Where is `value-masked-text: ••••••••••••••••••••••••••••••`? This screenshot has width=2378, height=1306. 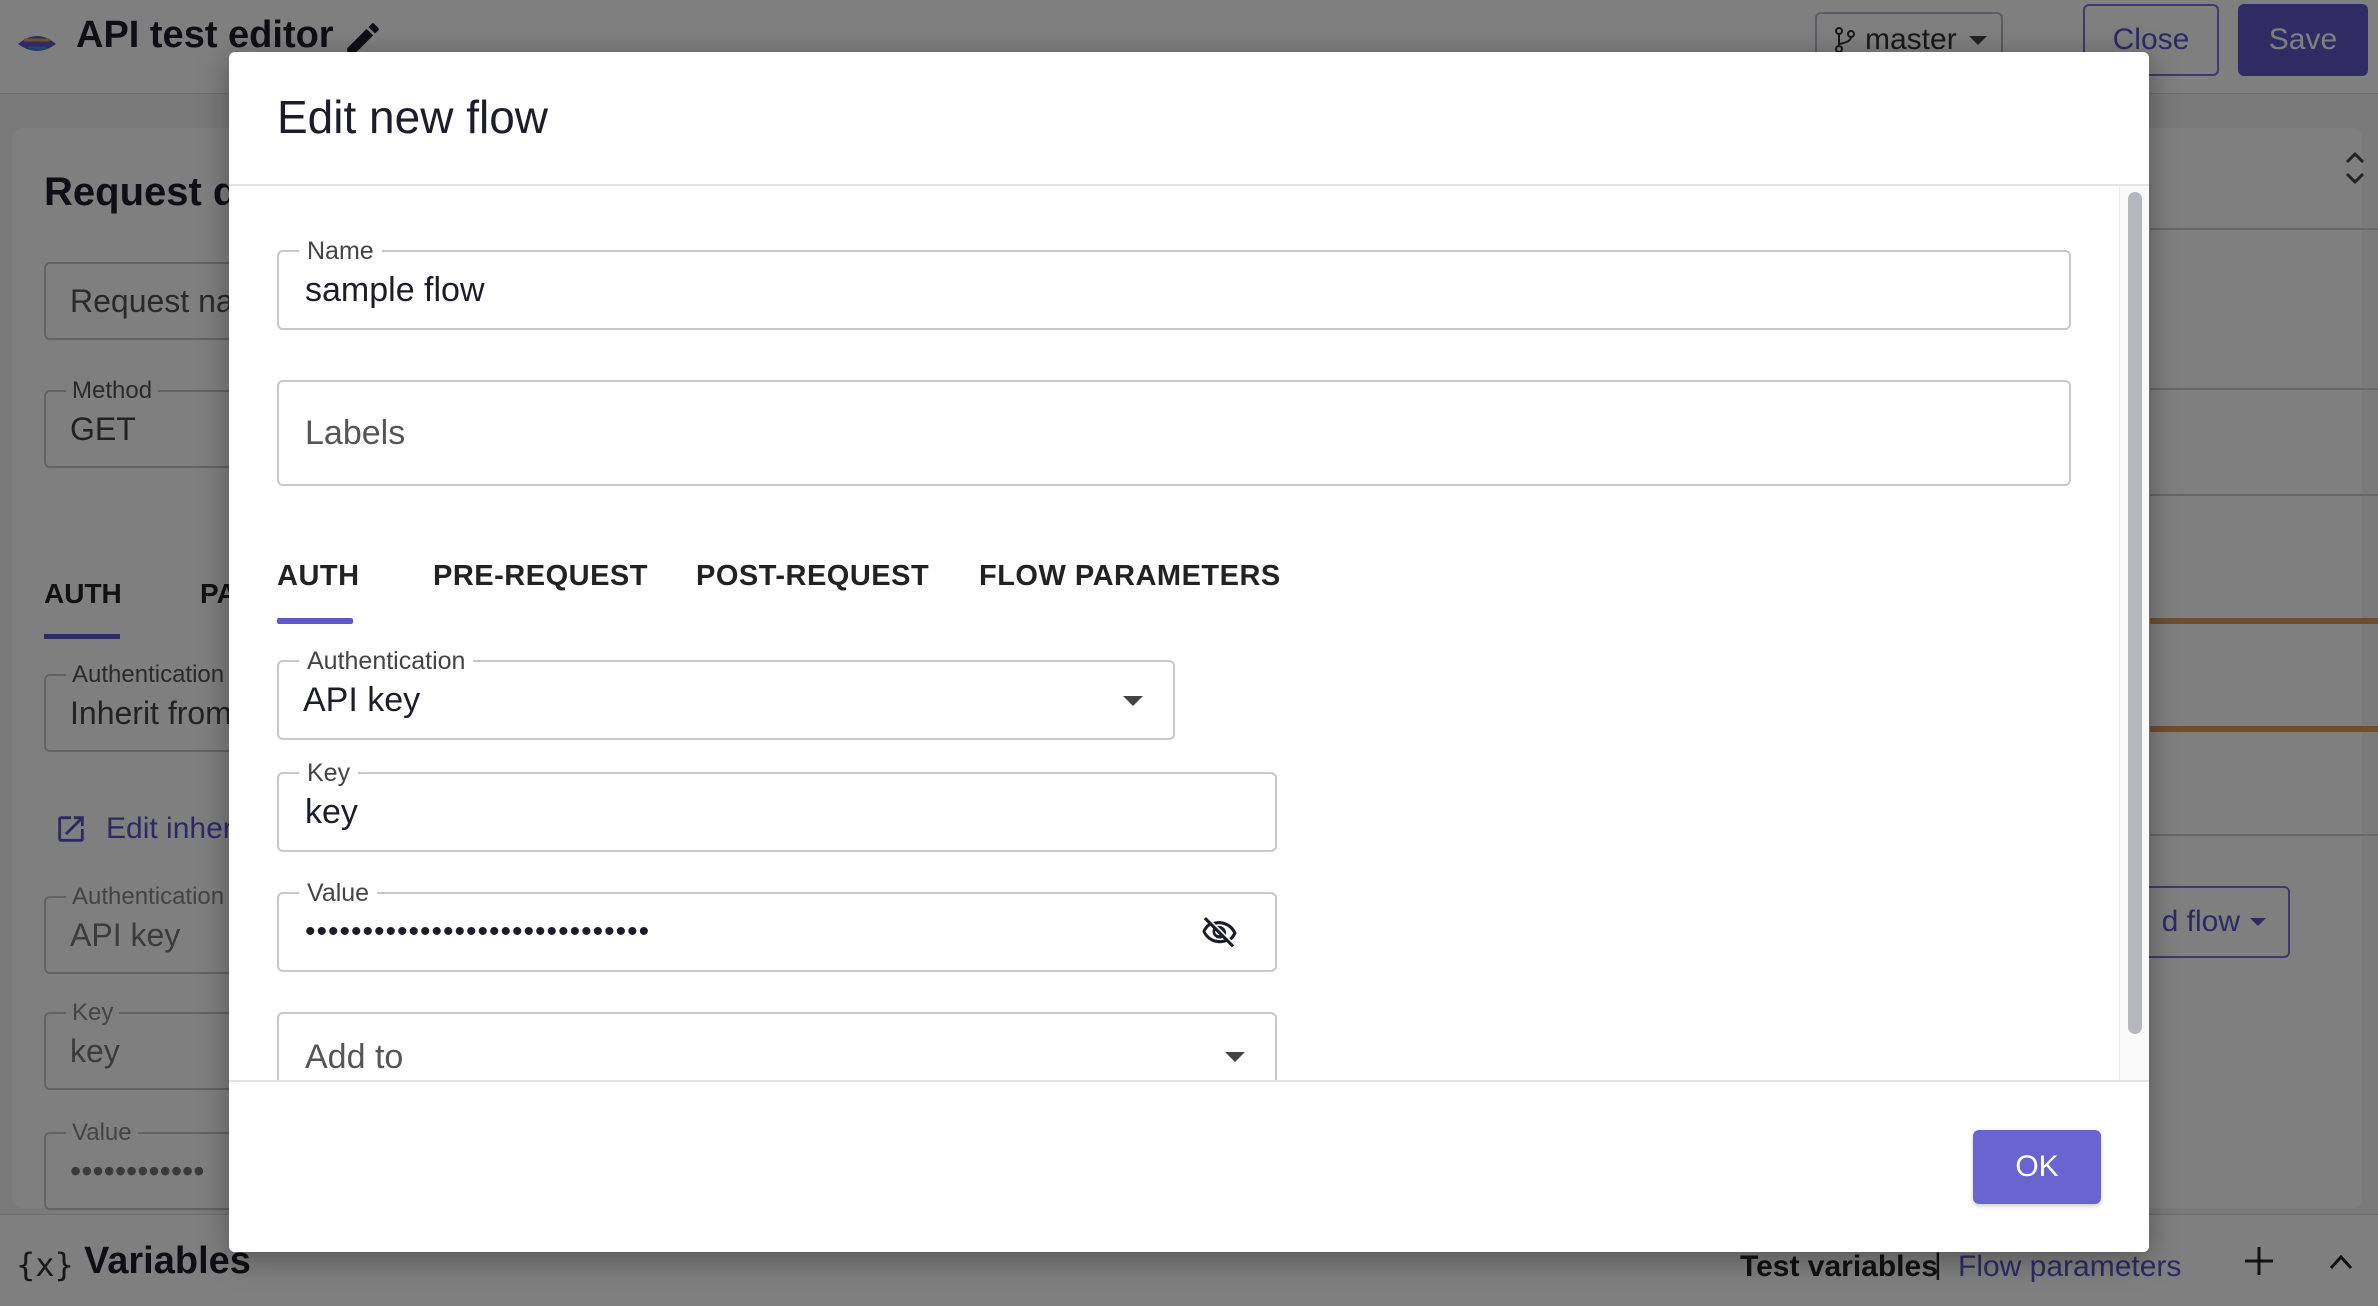
value-masked-text: •••••••••••••••••••••••••••••• is located at coordinates (478, 931).